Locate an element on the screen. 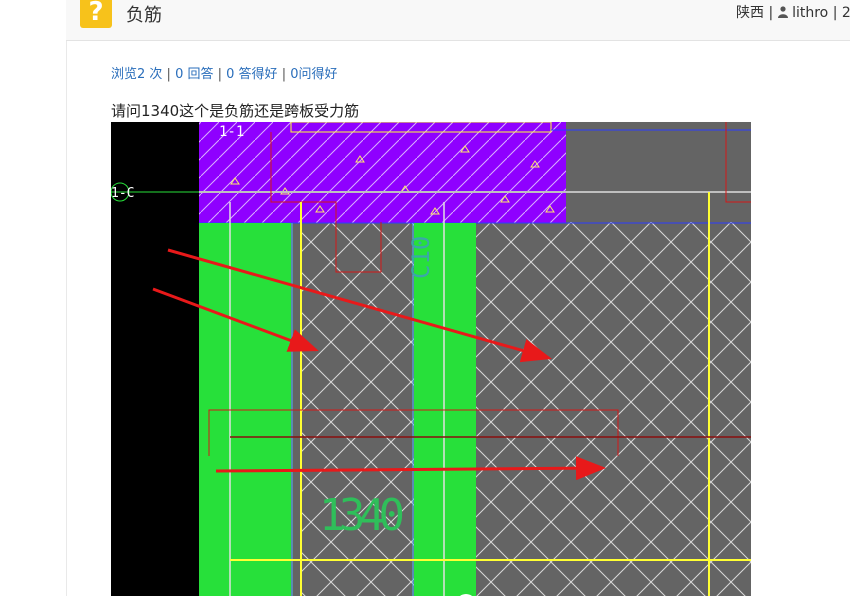 This screenshot has width=850, height=596. question-icon: ? is located at coordinates (96, 14).